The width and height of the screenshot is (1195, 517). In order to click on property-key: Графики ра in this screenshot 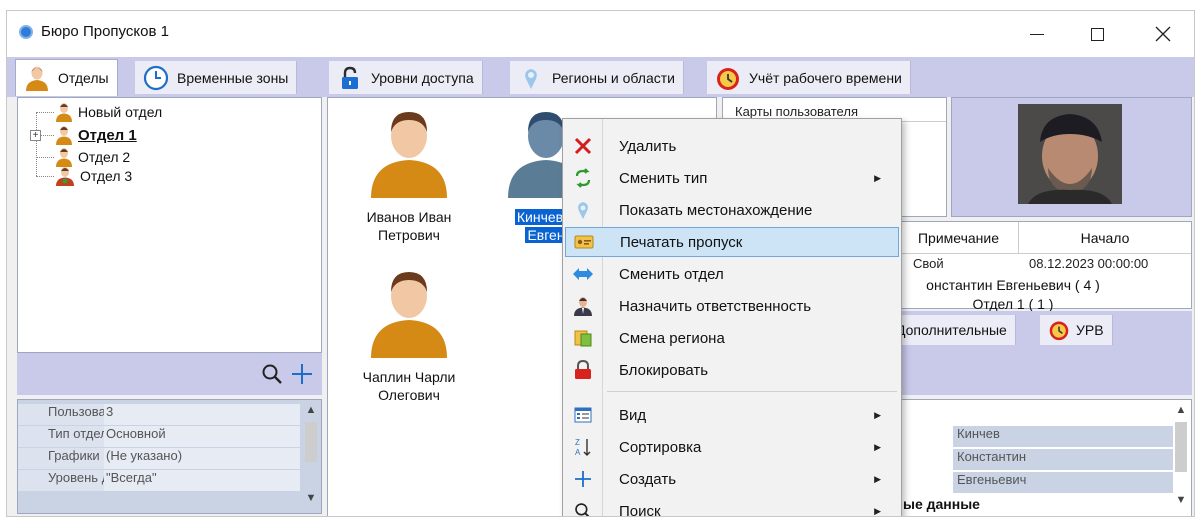, I will do `click(61, 458)`.